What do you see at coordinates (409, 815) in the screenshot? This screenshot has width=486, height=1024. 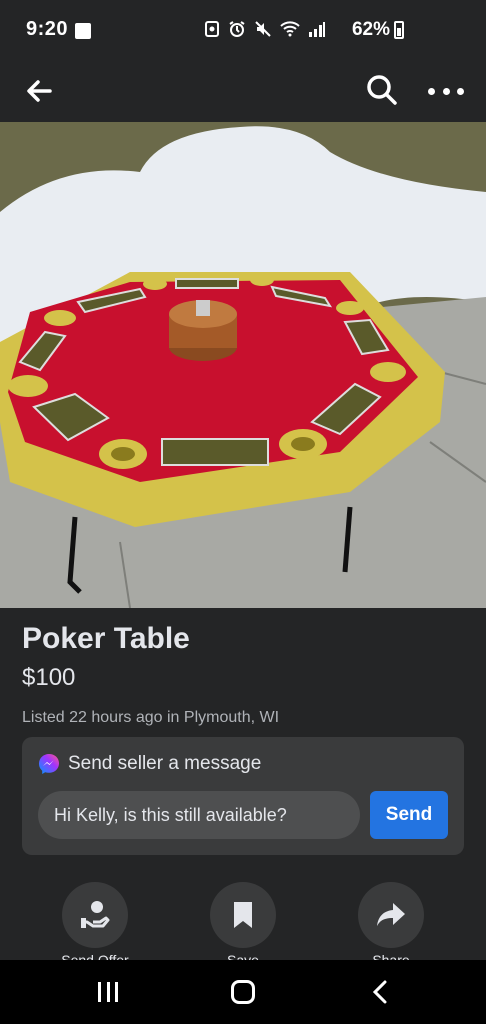 I see `send-button: Send` at bounding box center [409, 815].